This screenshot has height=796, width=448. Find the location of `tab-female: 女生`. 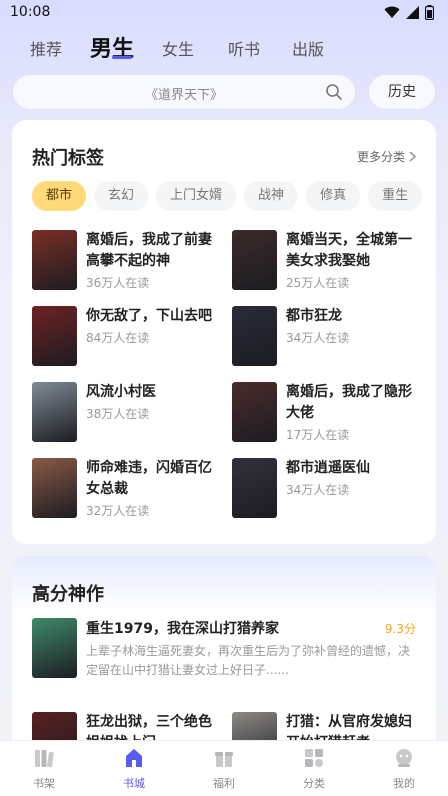

tab-female: 女生 is located at coordinates (178, 48).